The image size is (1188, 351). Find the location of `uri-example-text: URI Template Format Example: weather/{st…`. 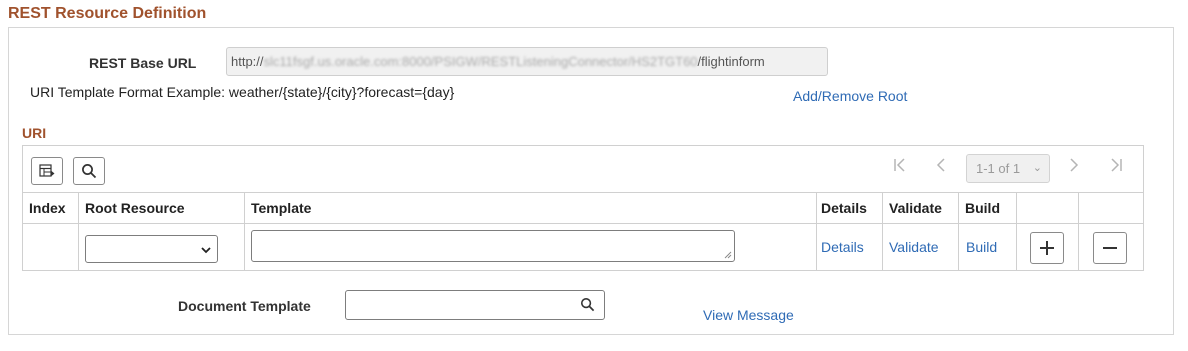

uri-example-text: URI Template Format Example: weather/{st… is located at coordinates (242, 92).